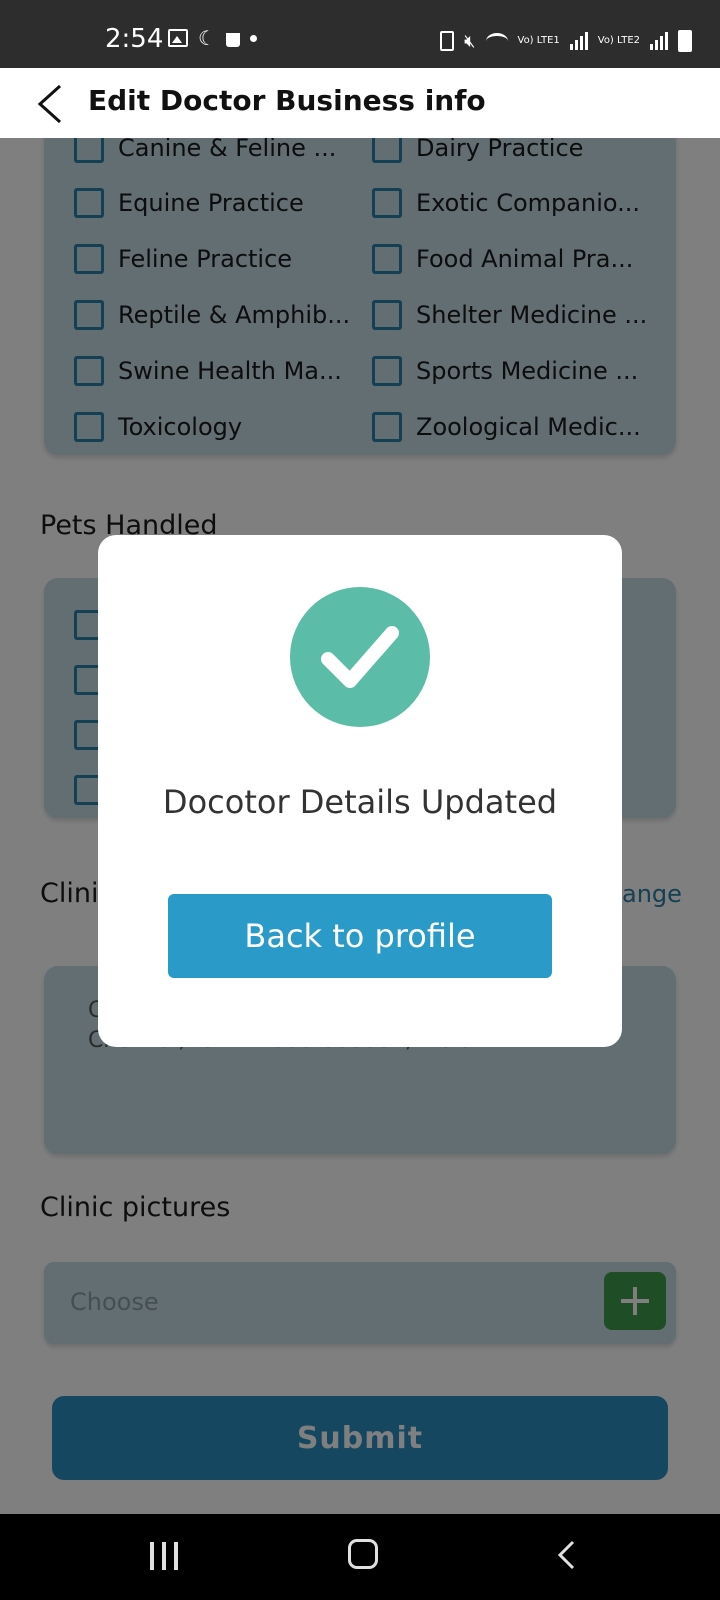  Describe the element at coordinates (360, 936) in the screenshot. I see `back-to-profile-button: Back to profile` at that location.